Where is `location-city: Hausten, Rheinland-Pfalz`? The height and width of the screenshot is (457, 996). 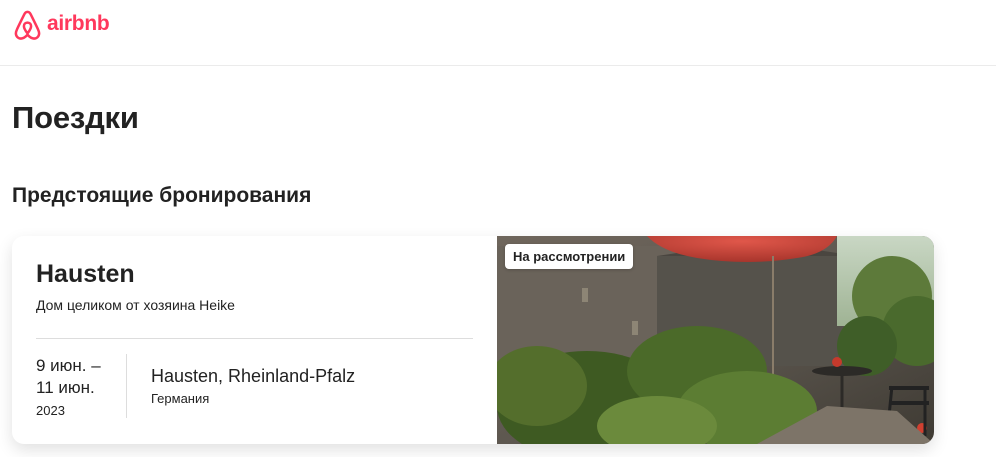
location-city: Hausten, Rheinland-Pfalz is located at coordinates (253, 376).